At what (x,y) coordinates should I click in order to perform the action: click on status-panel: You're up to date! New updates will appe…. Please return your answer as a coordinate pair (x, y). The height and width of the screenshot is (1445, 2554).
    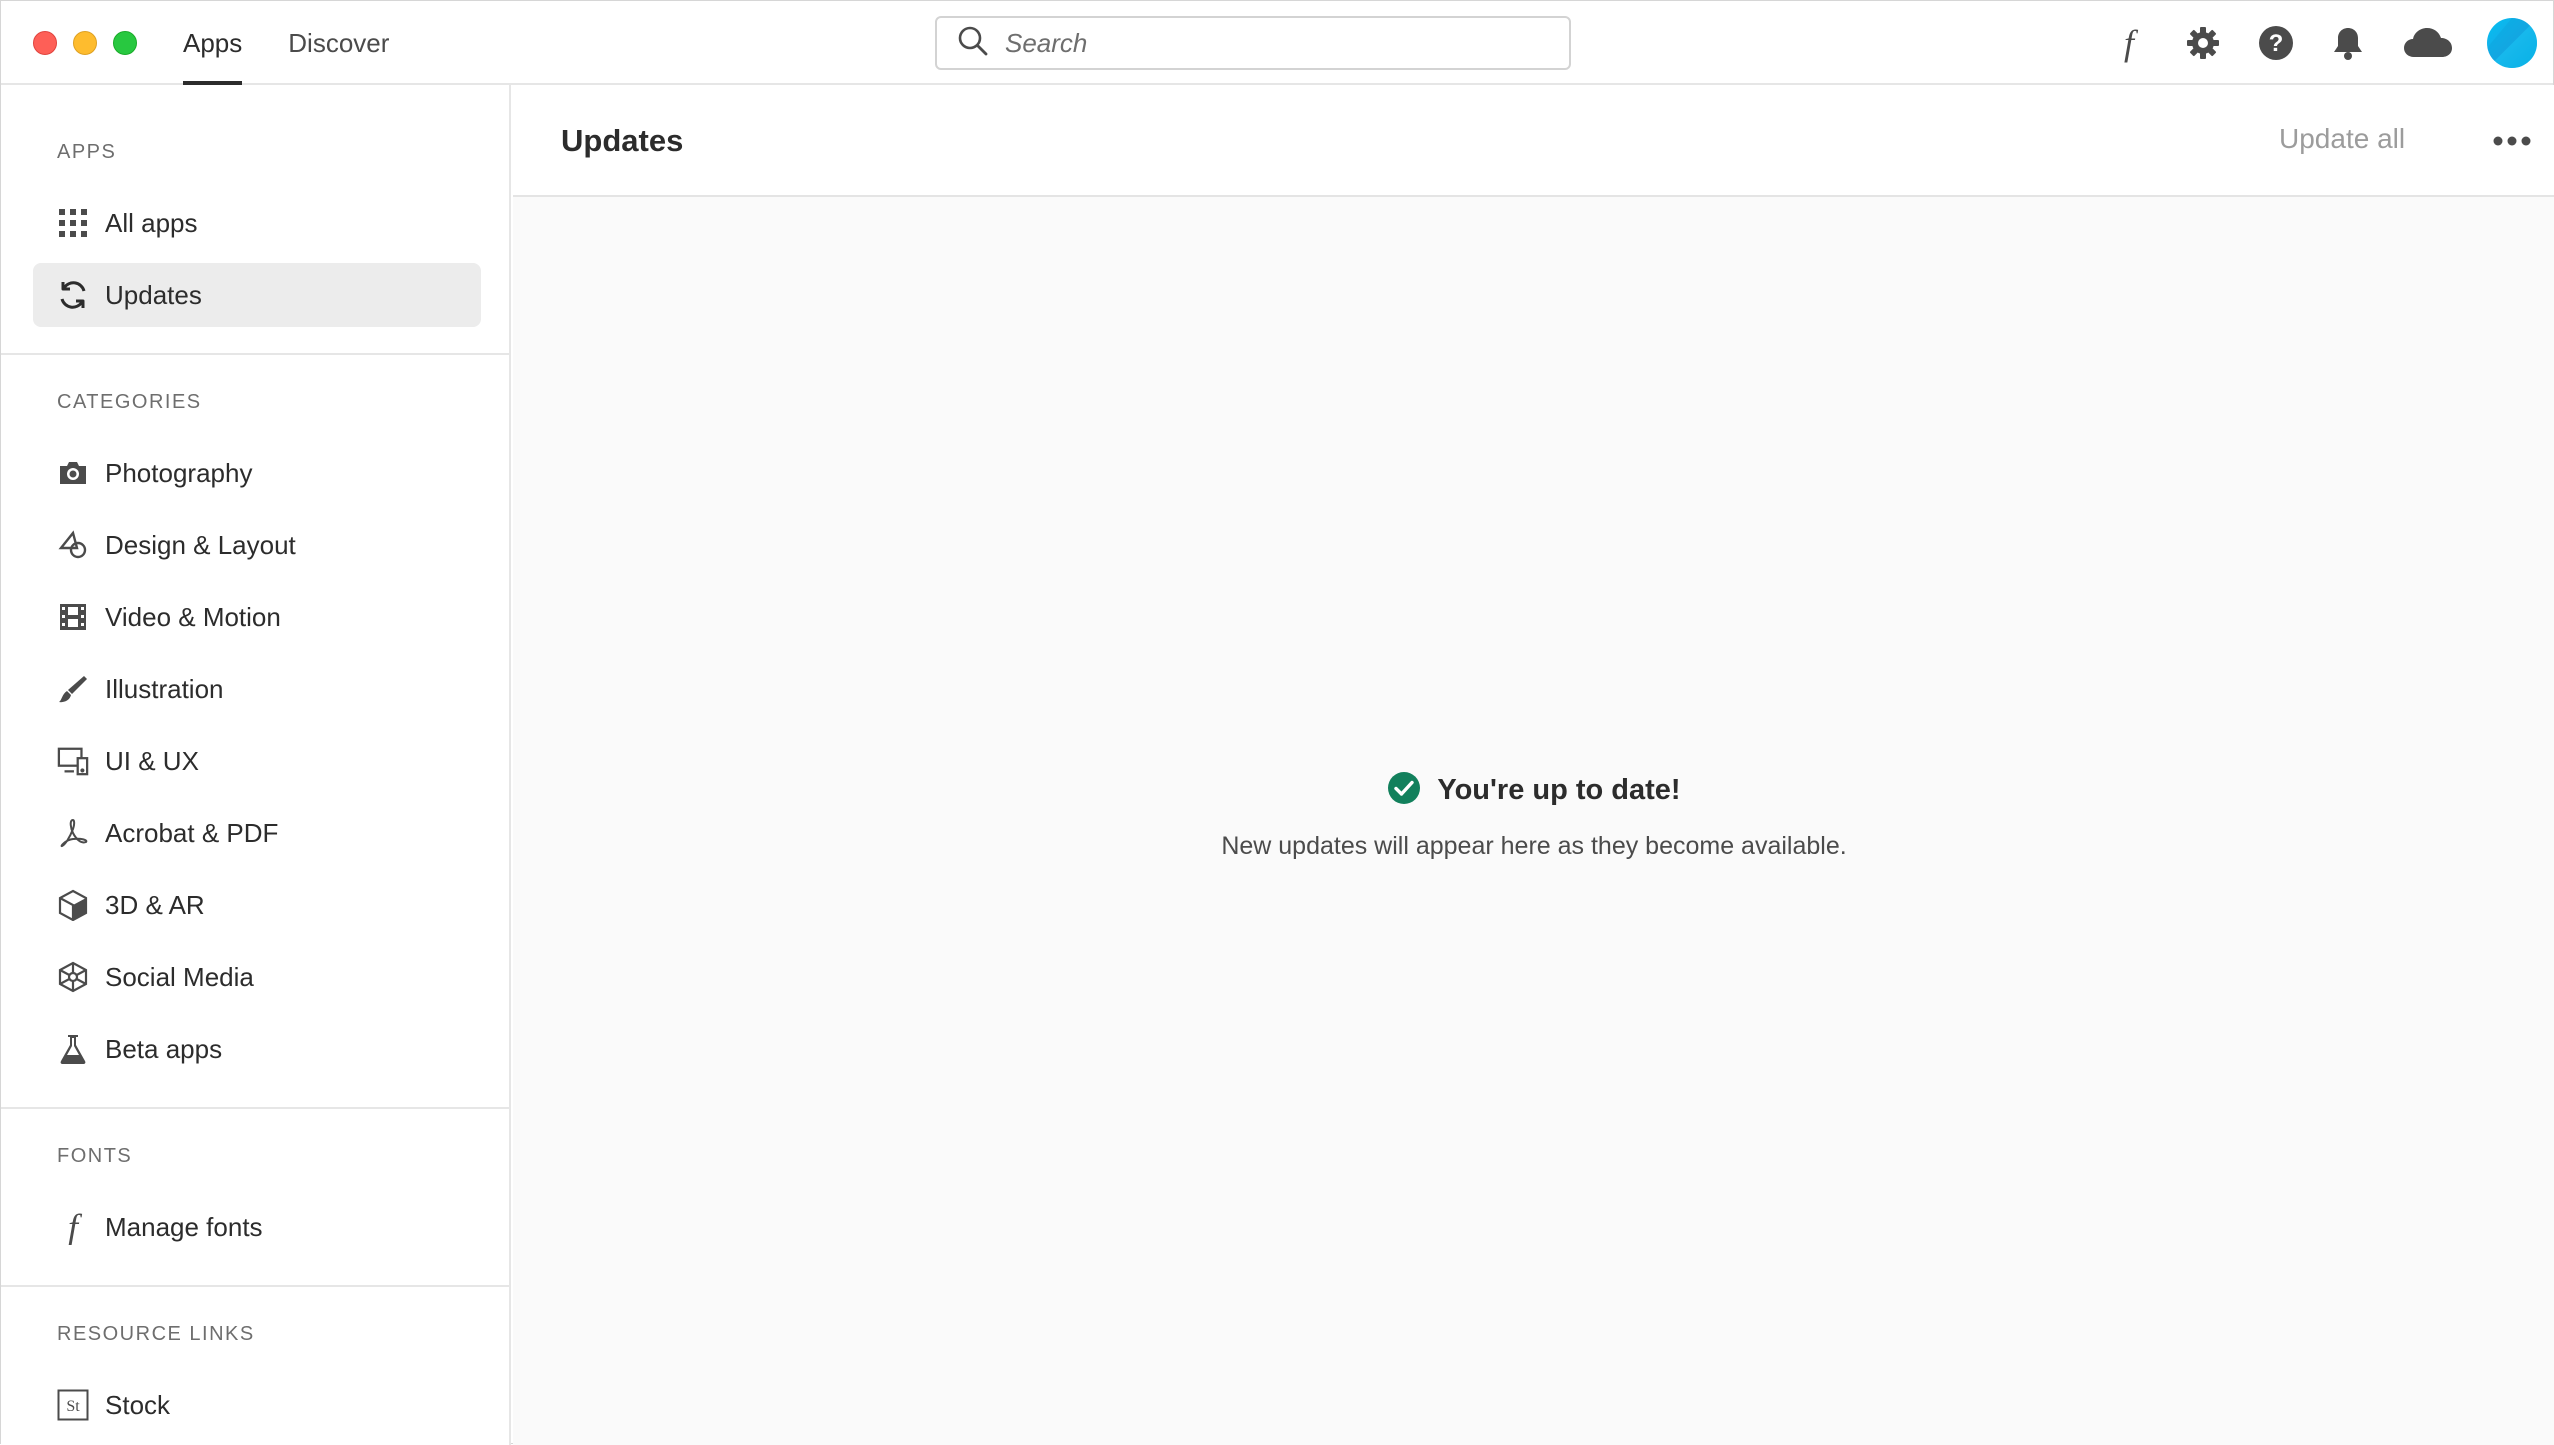
    Looking at the image, I should click on (1533, 816).